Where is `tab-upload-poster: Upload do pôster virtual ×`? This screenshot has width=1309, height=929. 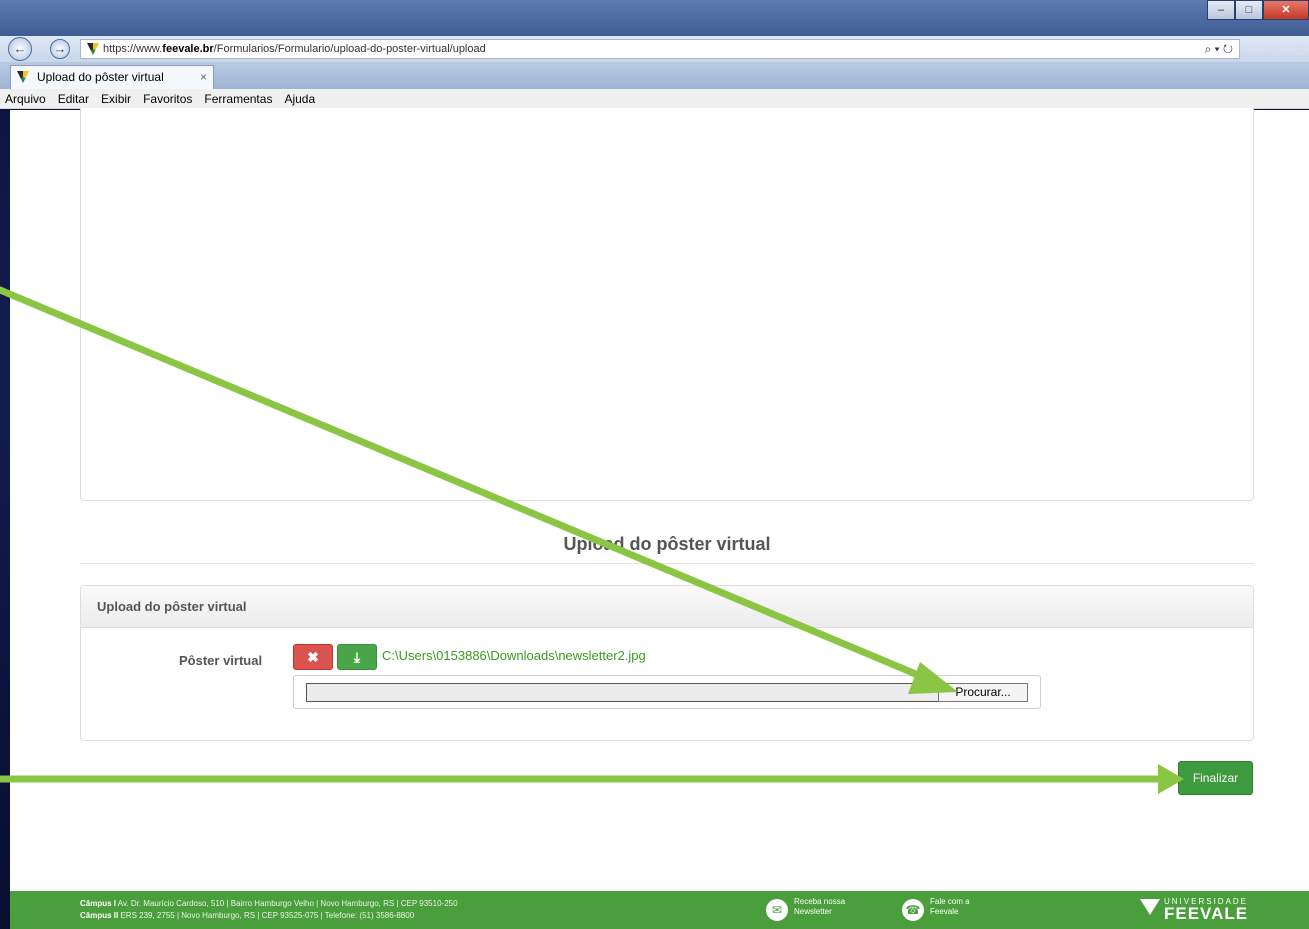 tab-upload-poster: Upload do pôster virtual × is located at coordinates (112, 77).